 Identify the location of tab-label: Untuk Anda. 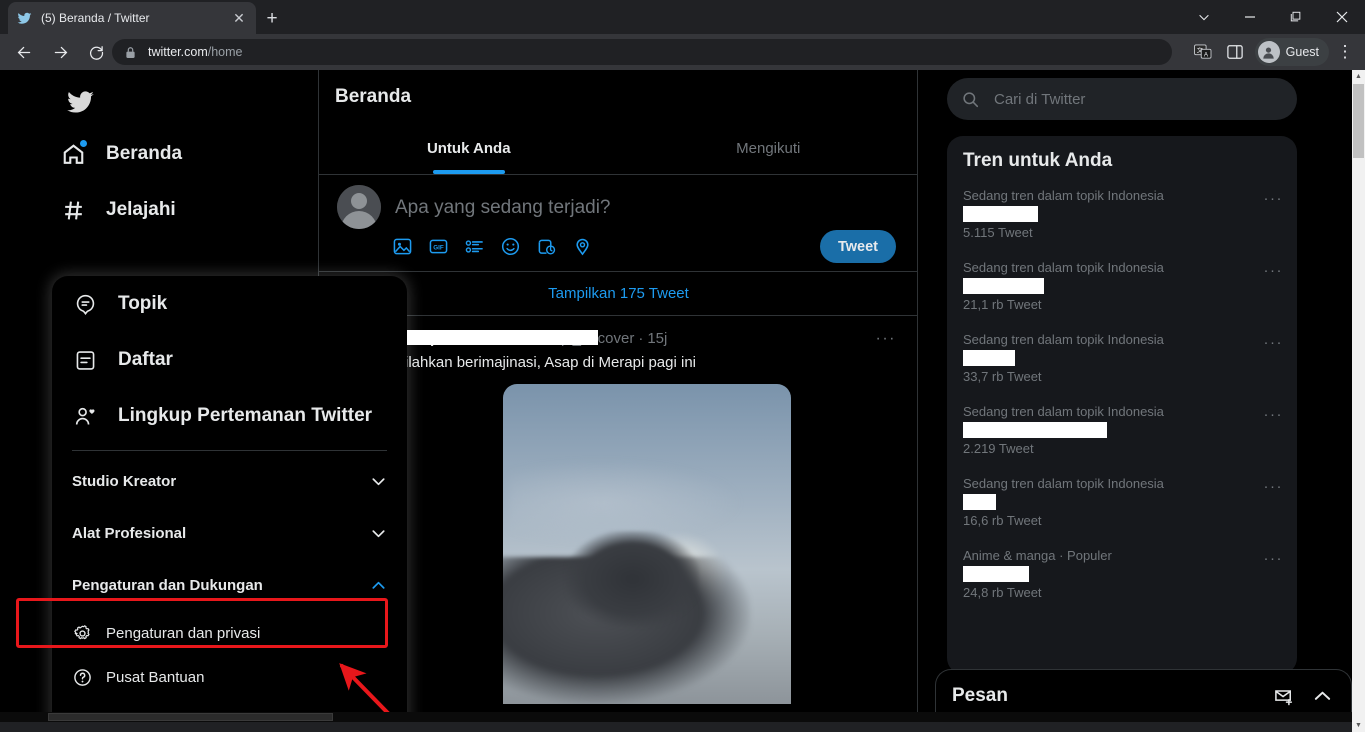
(468, 148).